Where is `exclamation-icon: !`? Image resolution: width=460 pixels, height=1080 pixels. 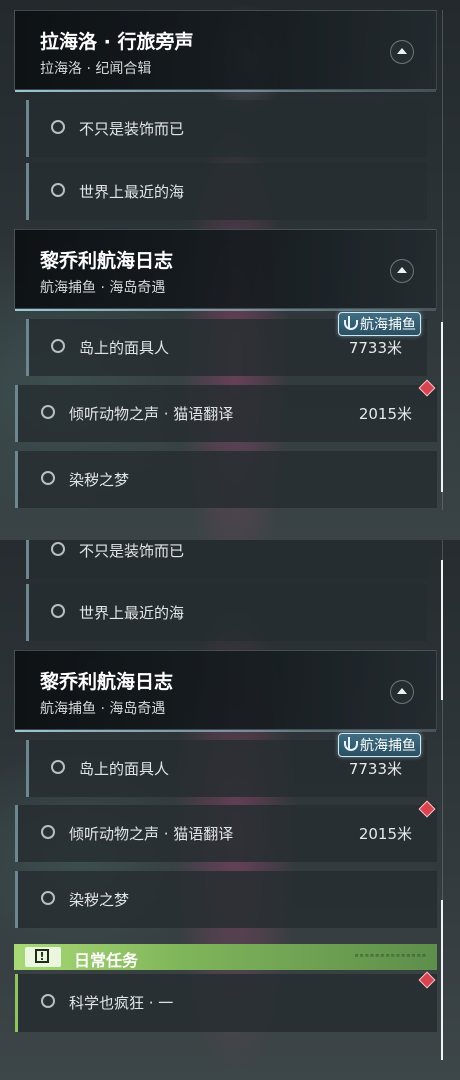 exclamation-icon: ! is located at coordinates (43, 957).